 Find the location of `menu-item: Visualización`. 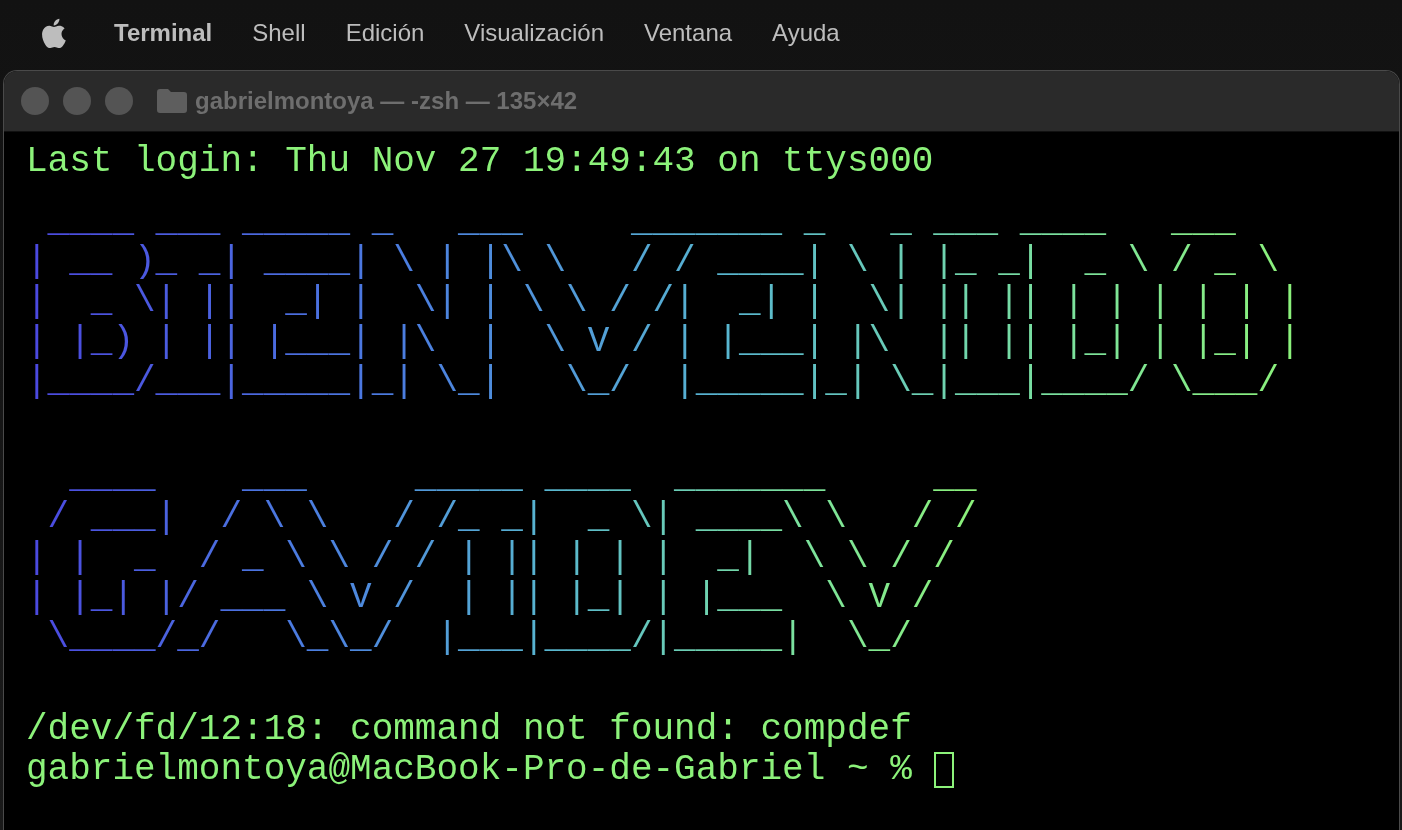

menu-item: Visualización is located at coordinates (534, 33).